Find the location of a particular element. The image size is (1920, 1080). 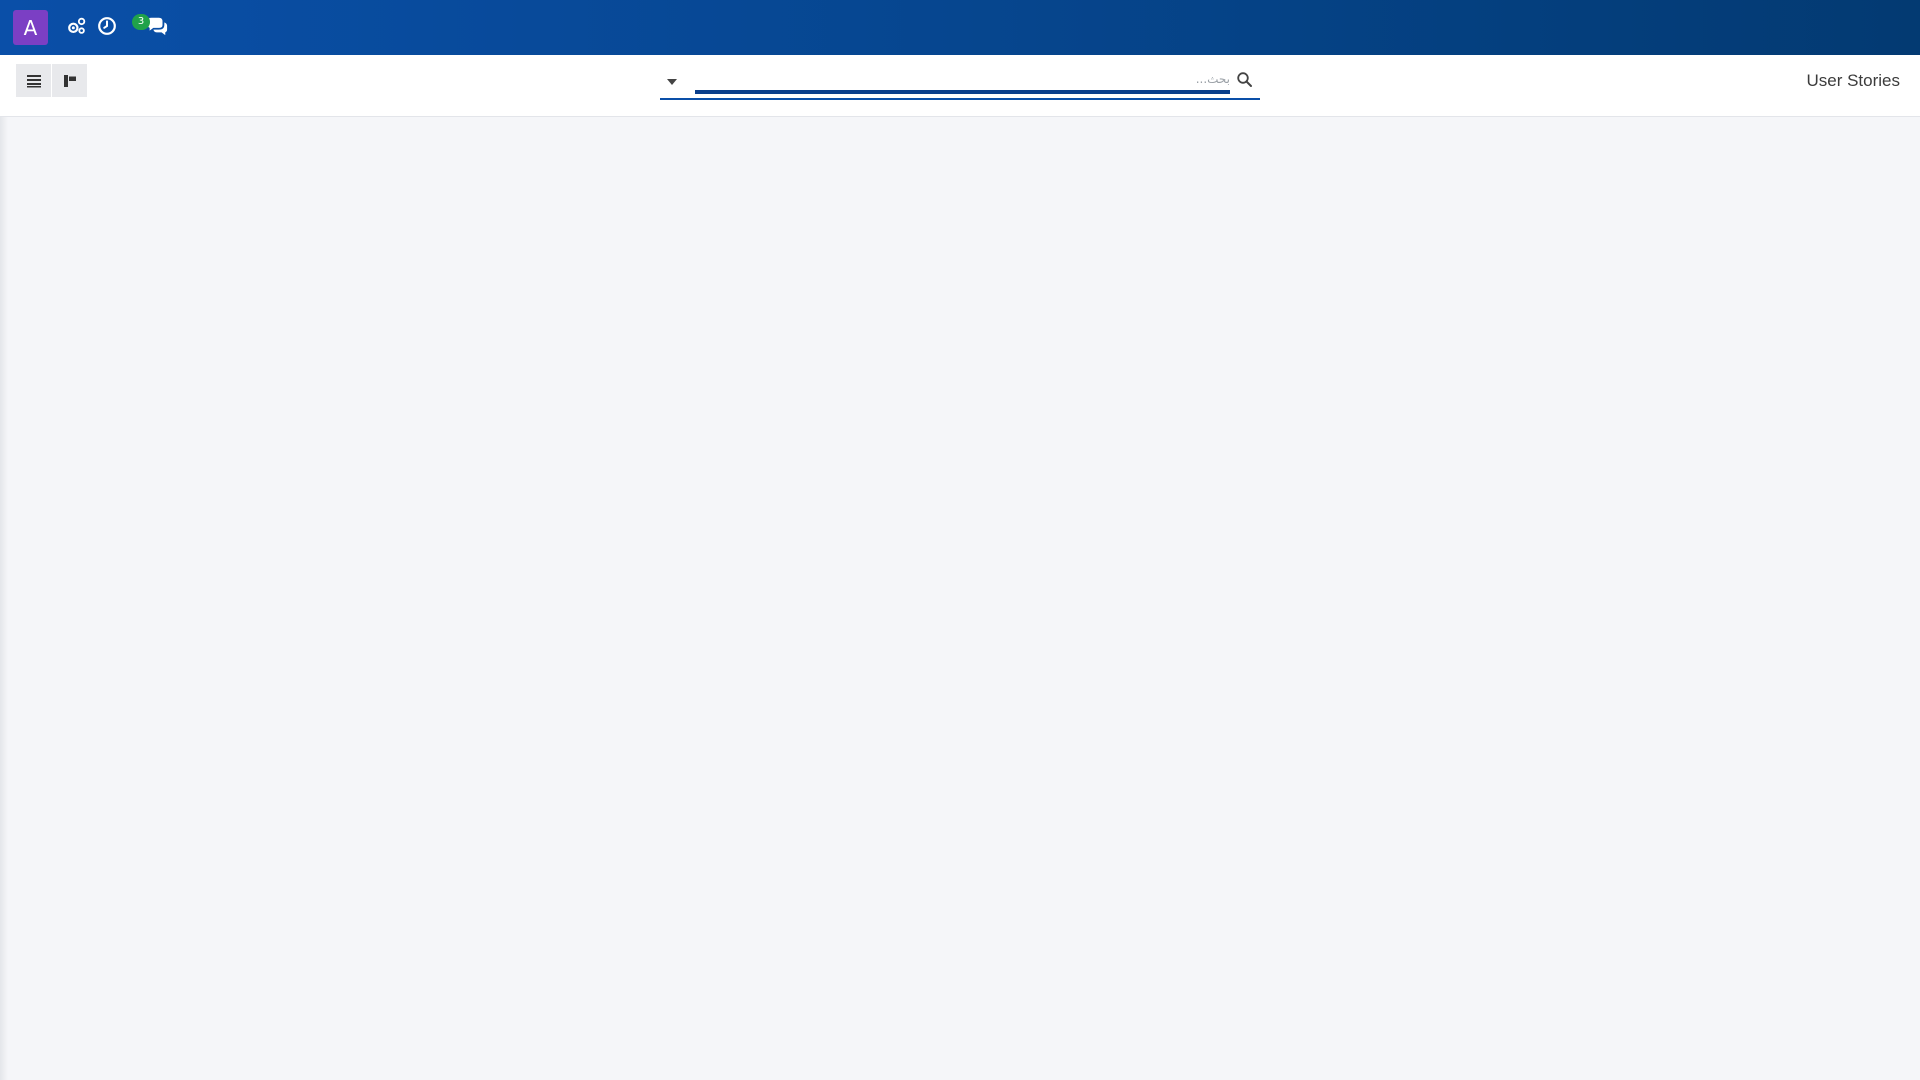

page-title: User Stories is located at coordinates (1853, 80).